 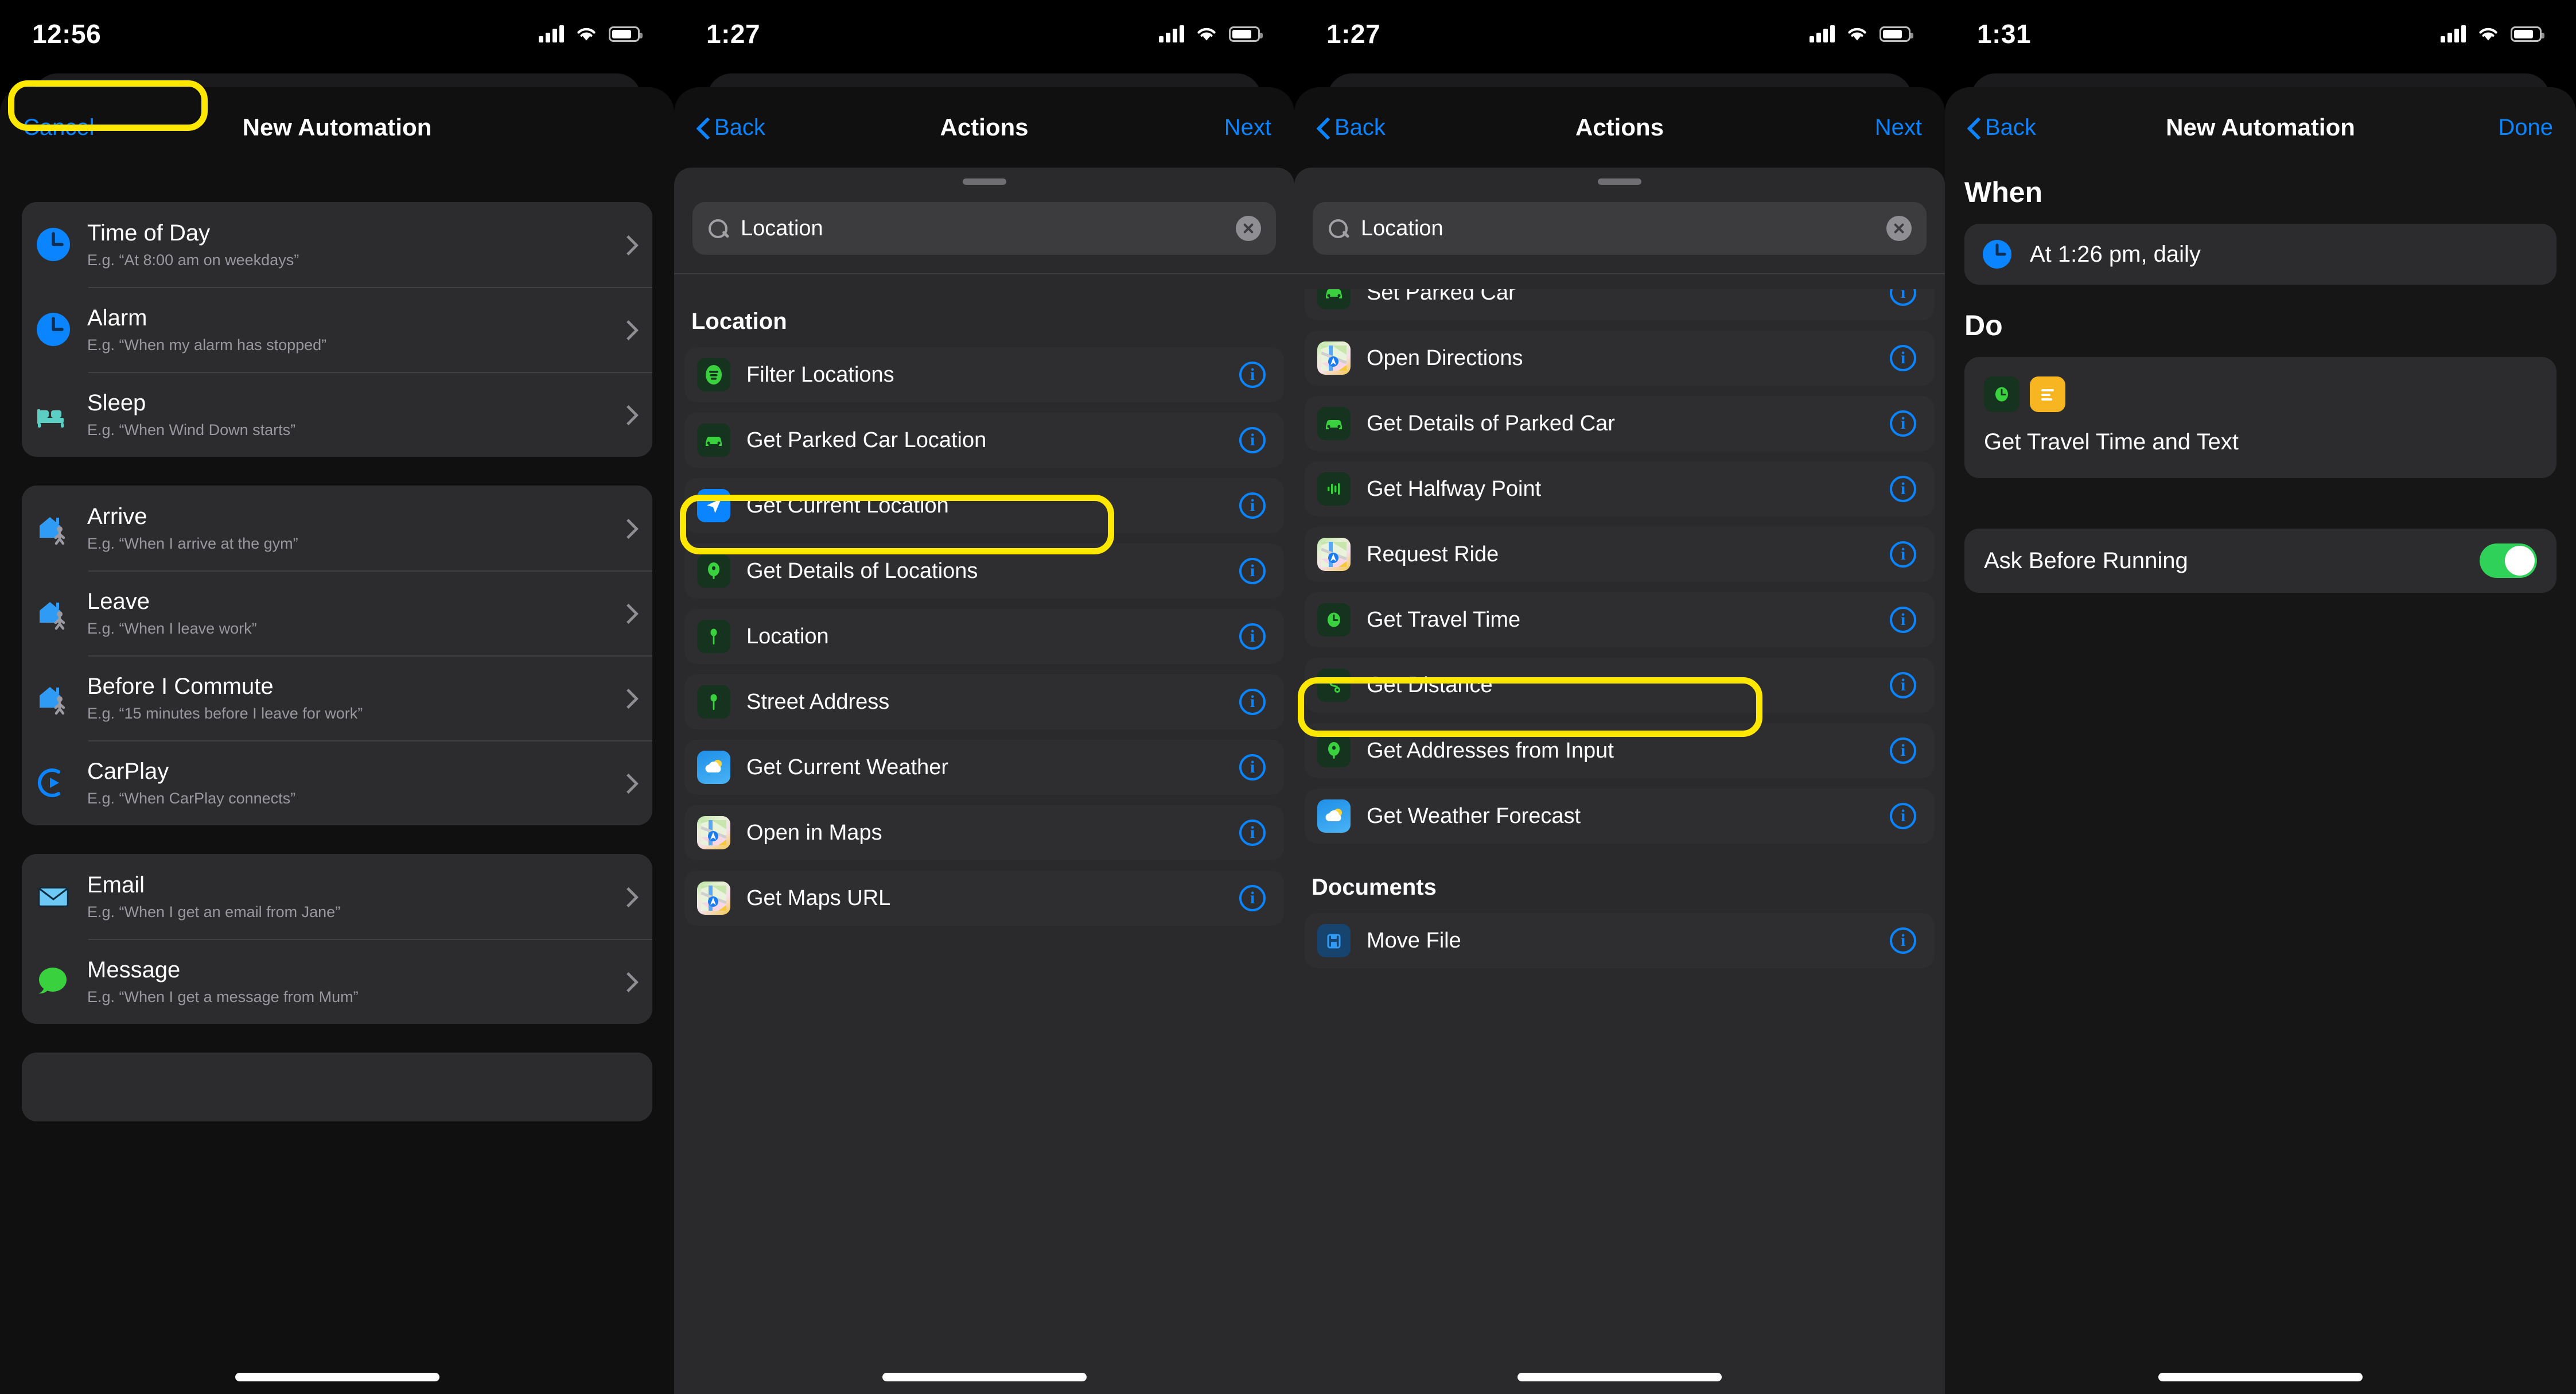 I want to click on trigger-row-arrive: Arrive E.g. “When I arrive at the gym”, so click(x=337, y=528).